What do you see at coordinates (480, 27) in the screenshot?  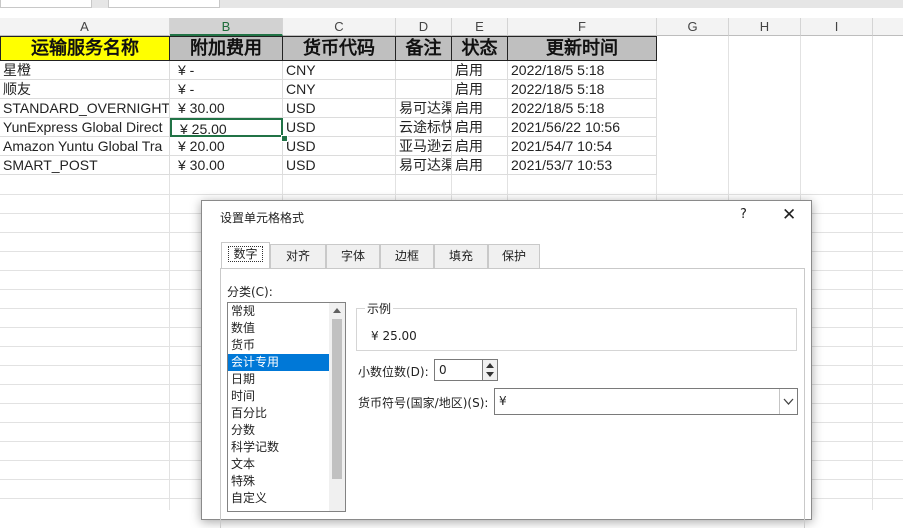 I see `column-header-e: E` at bounding box center [480, 27].